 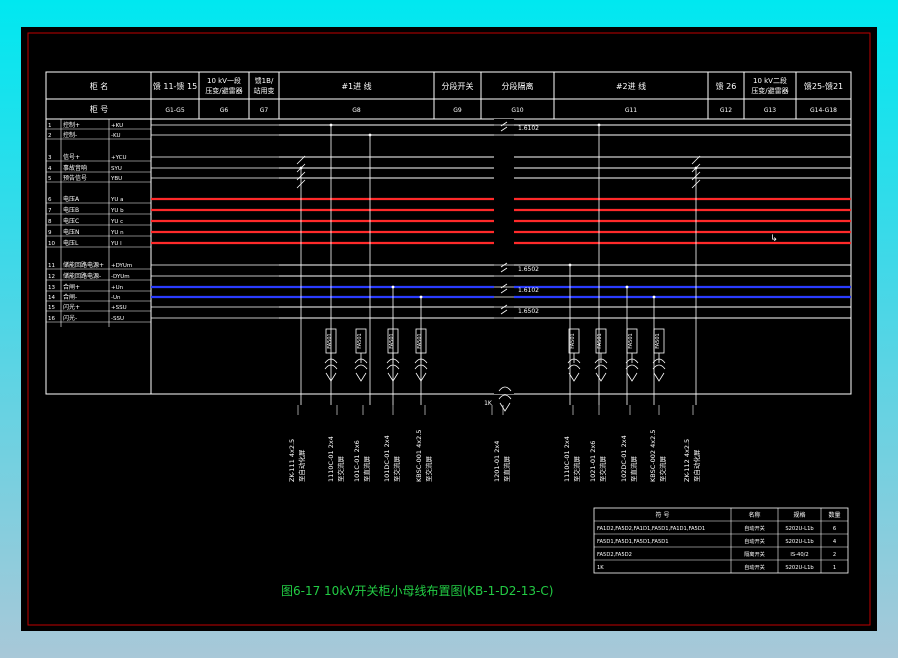 What do you see at coordinates (834, 555) in the screenshot?
I see `legend-cell: 2` at bounding box center [834, 555].